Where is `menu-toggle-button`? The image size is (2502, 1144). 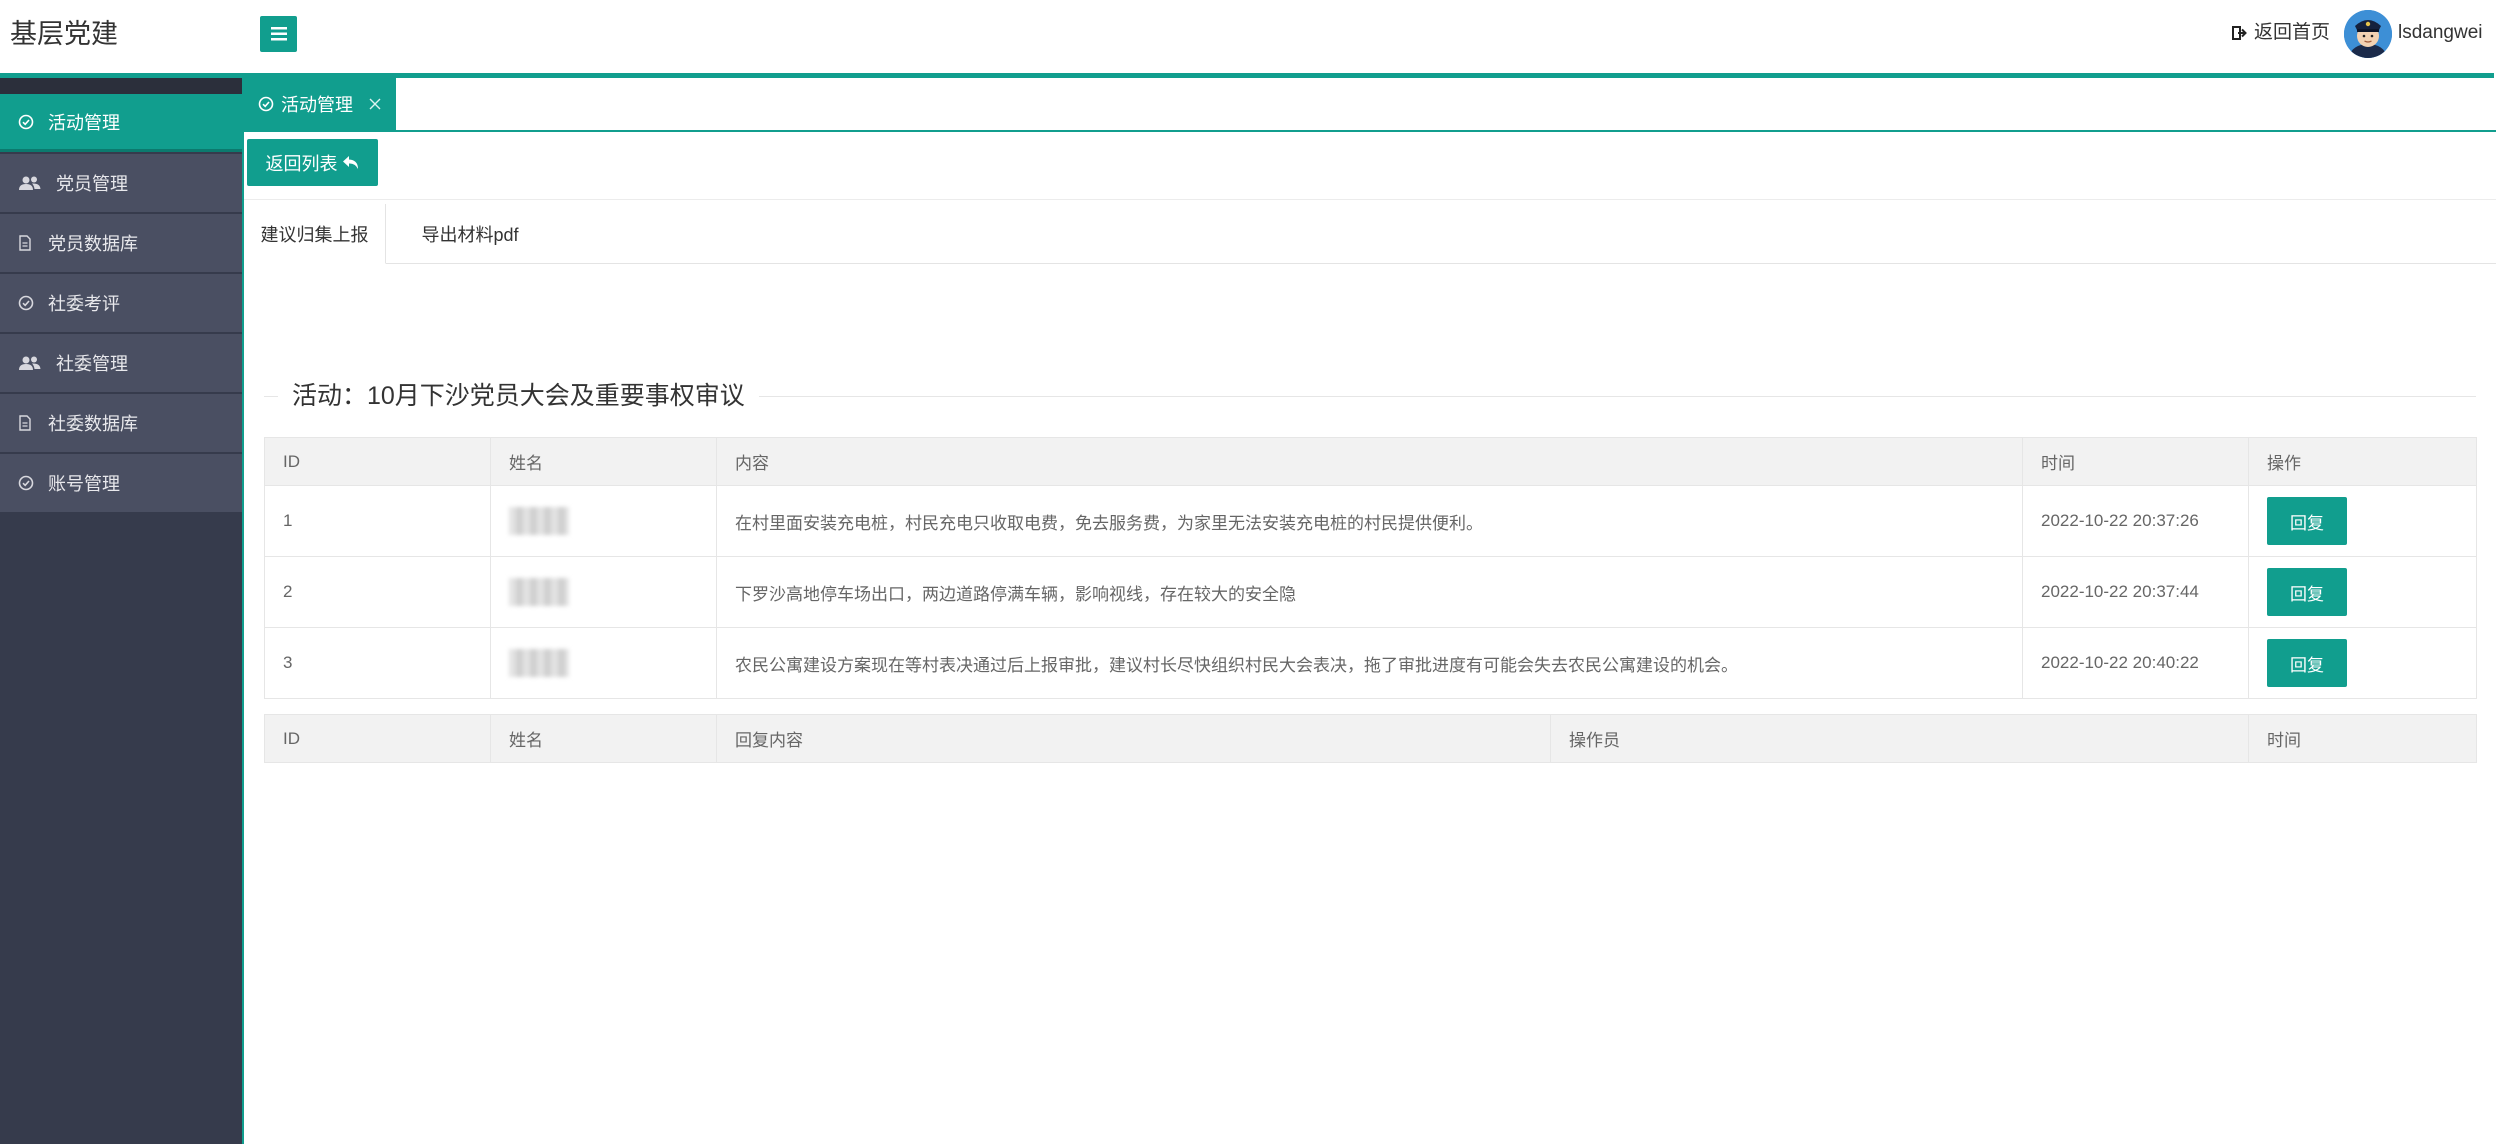 menu-toggle-button is located at coordinates (278, 34).